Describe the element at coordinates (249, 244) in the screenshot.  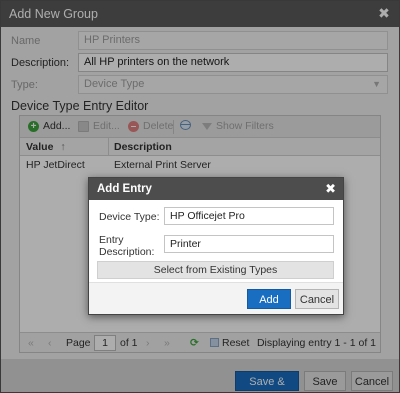
I see `entry-description-field: Printer` at that location.